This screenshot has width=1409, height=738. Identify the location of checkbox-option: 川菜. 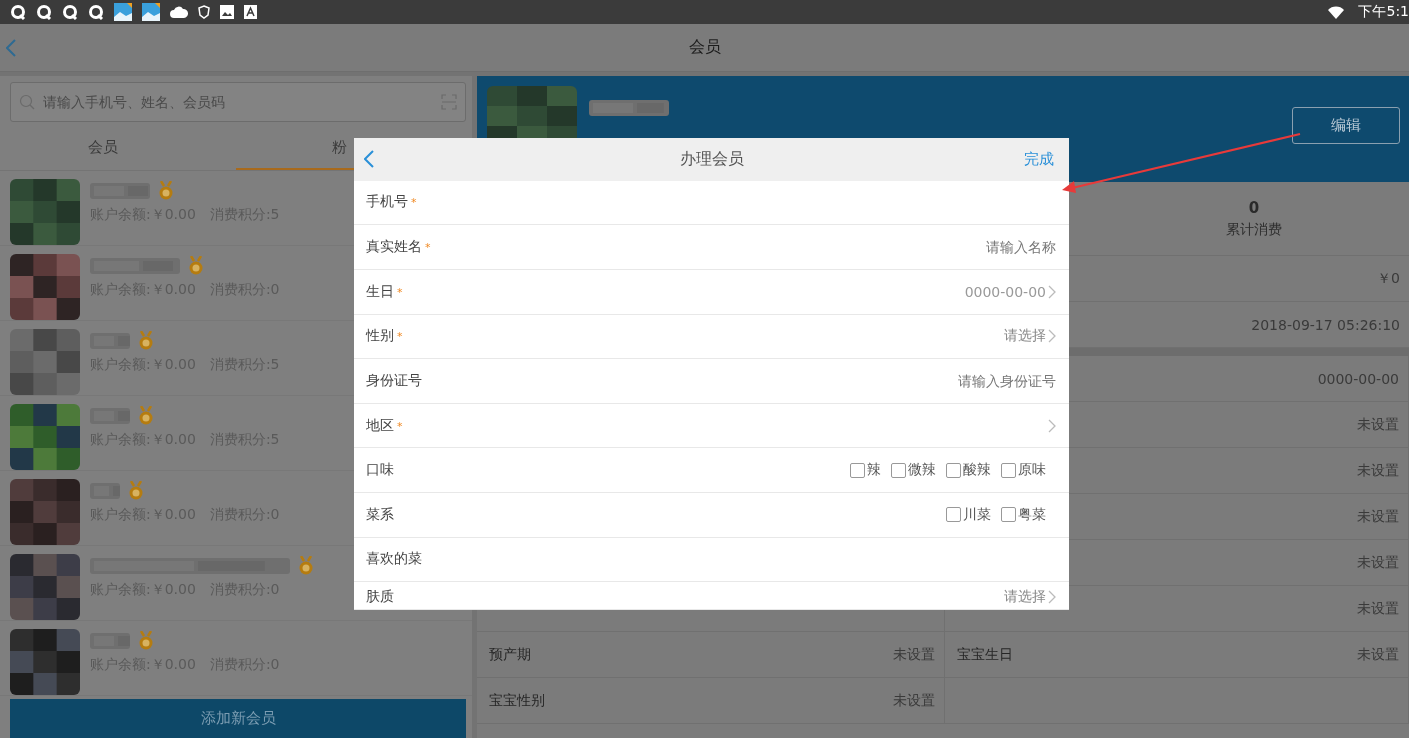
(968, 514).